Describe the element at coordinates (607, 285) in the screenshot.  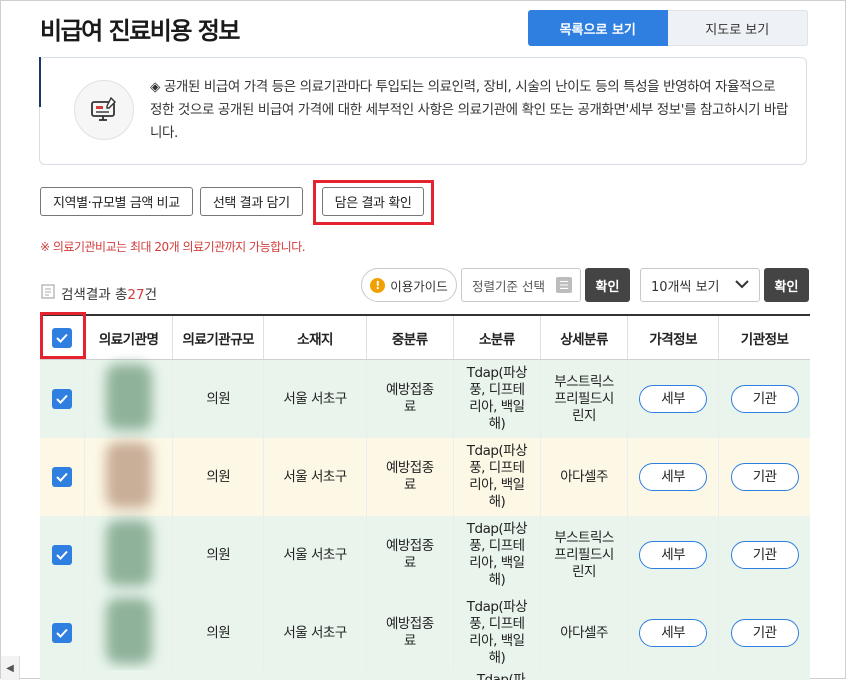
I see `sort-confirm-button: 확인` at that location.